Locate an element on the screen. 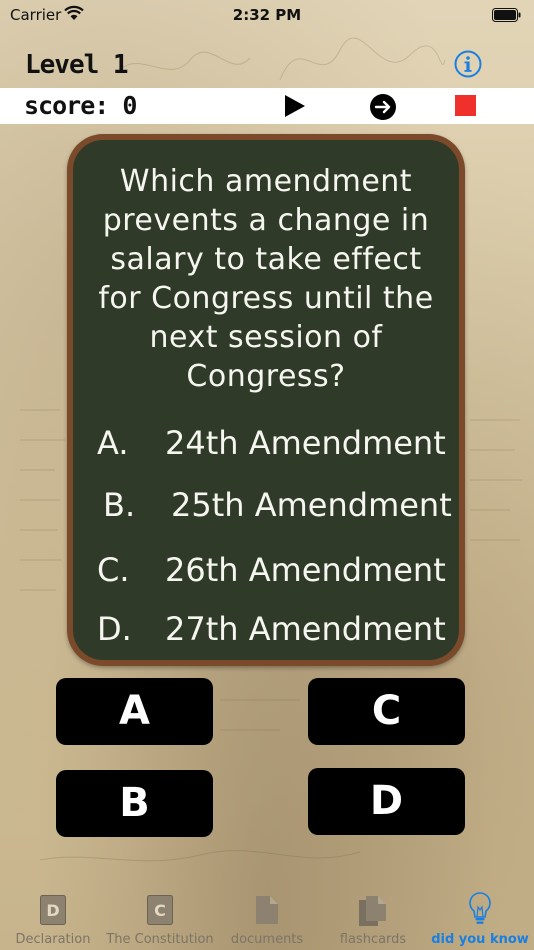  tab-icon-glyph: C is located at coordinates (160, 910).